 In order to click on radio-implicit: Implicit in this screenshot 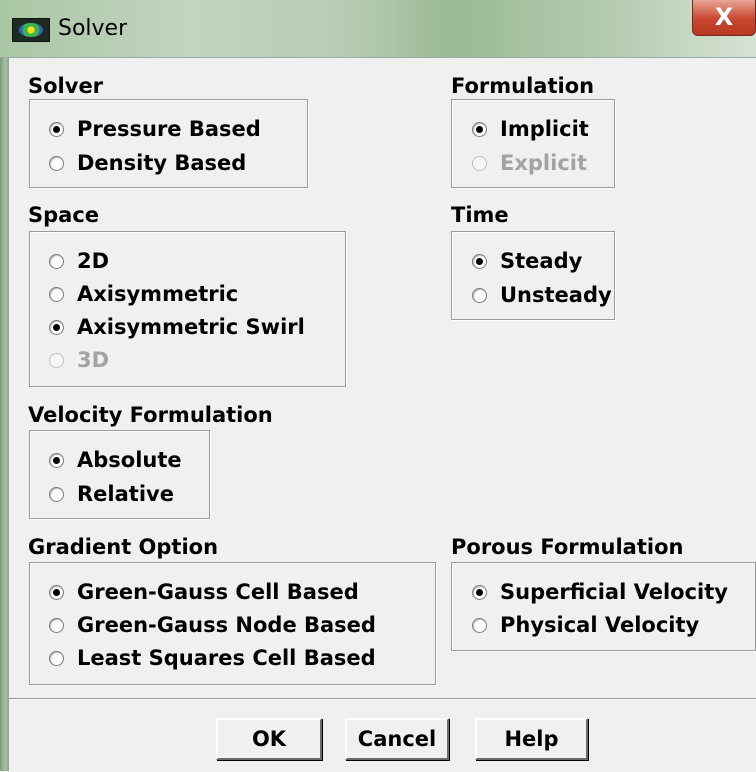, I will do `click(530, 129)`.